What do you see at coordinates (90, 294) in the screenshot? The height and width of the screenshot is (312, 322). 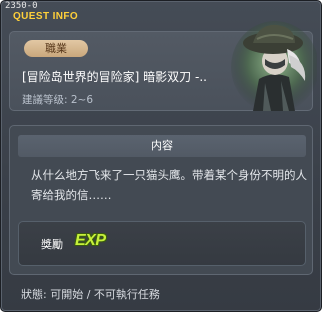 I see `quest-status: 狀態: 可開始 / 不可執行任務` at bounding box center [90, 294].